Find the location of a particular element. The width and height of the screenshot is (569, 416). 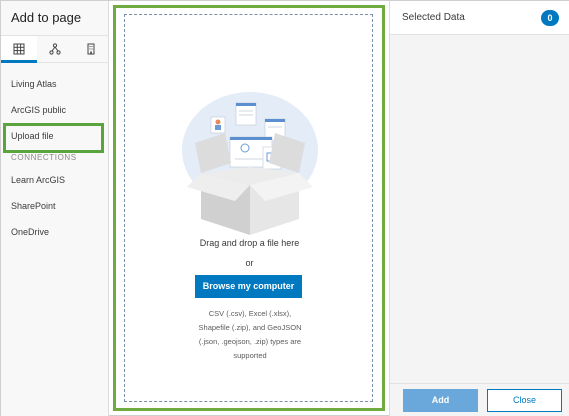

selected-data-header: Selected Data 0 is located at coordinates (479, 18).